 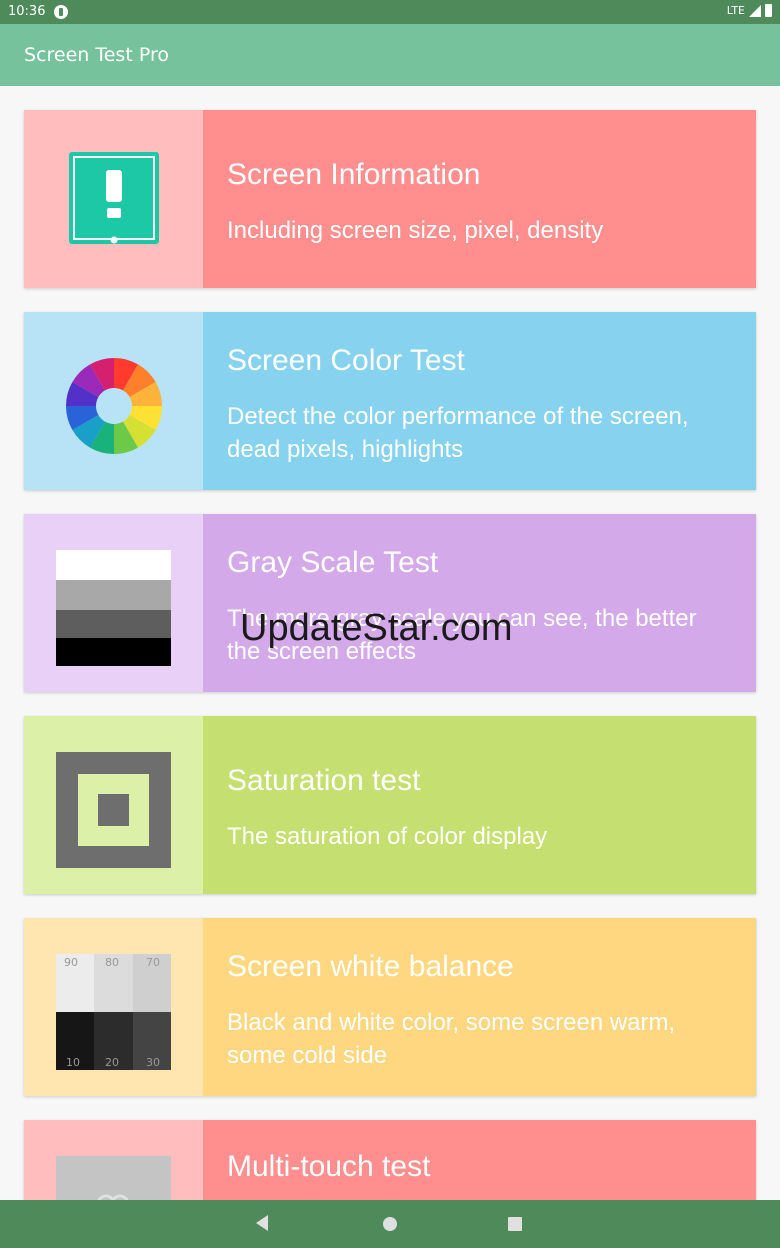 I want to click on watermark: UpdateStar.com, so click(x=376, y=628).